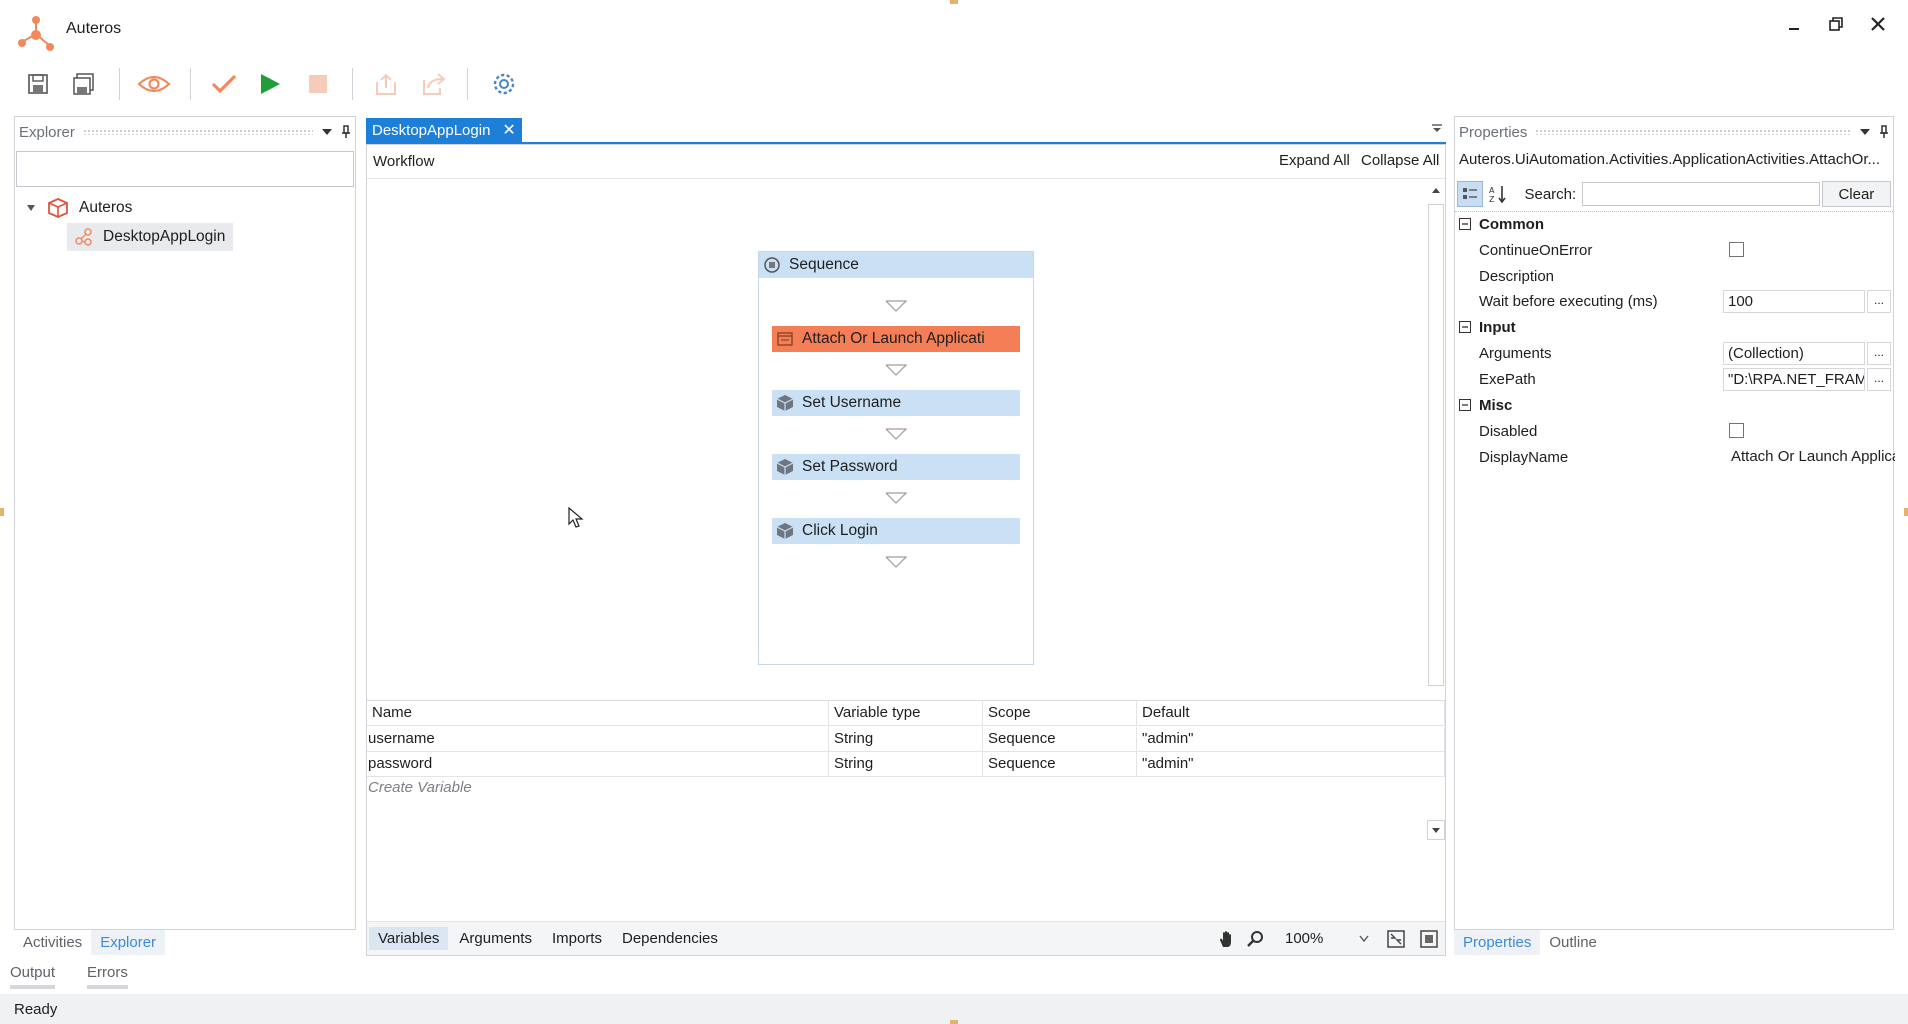 This screenshot has height=1024, width=1908. What do you see at coordinates (1470, 194) in the screenshot?
I see `categorized-view-button` at bounding box center [1470, 194].